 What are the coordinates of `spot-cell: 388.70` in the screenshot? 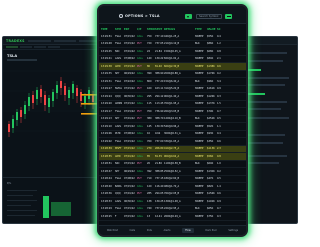 It's located at (159, 119).